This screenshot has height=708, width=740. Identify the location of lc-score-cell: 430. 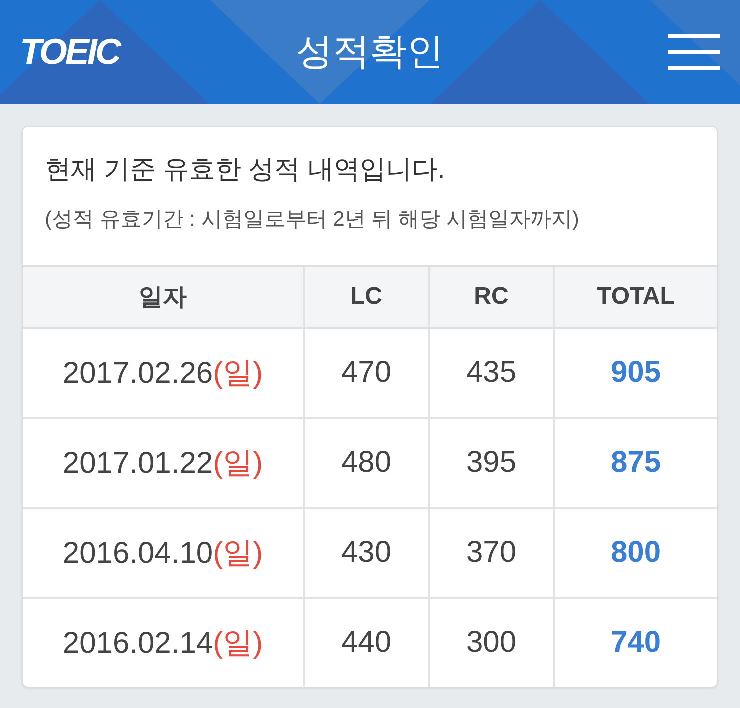
(366, 553).